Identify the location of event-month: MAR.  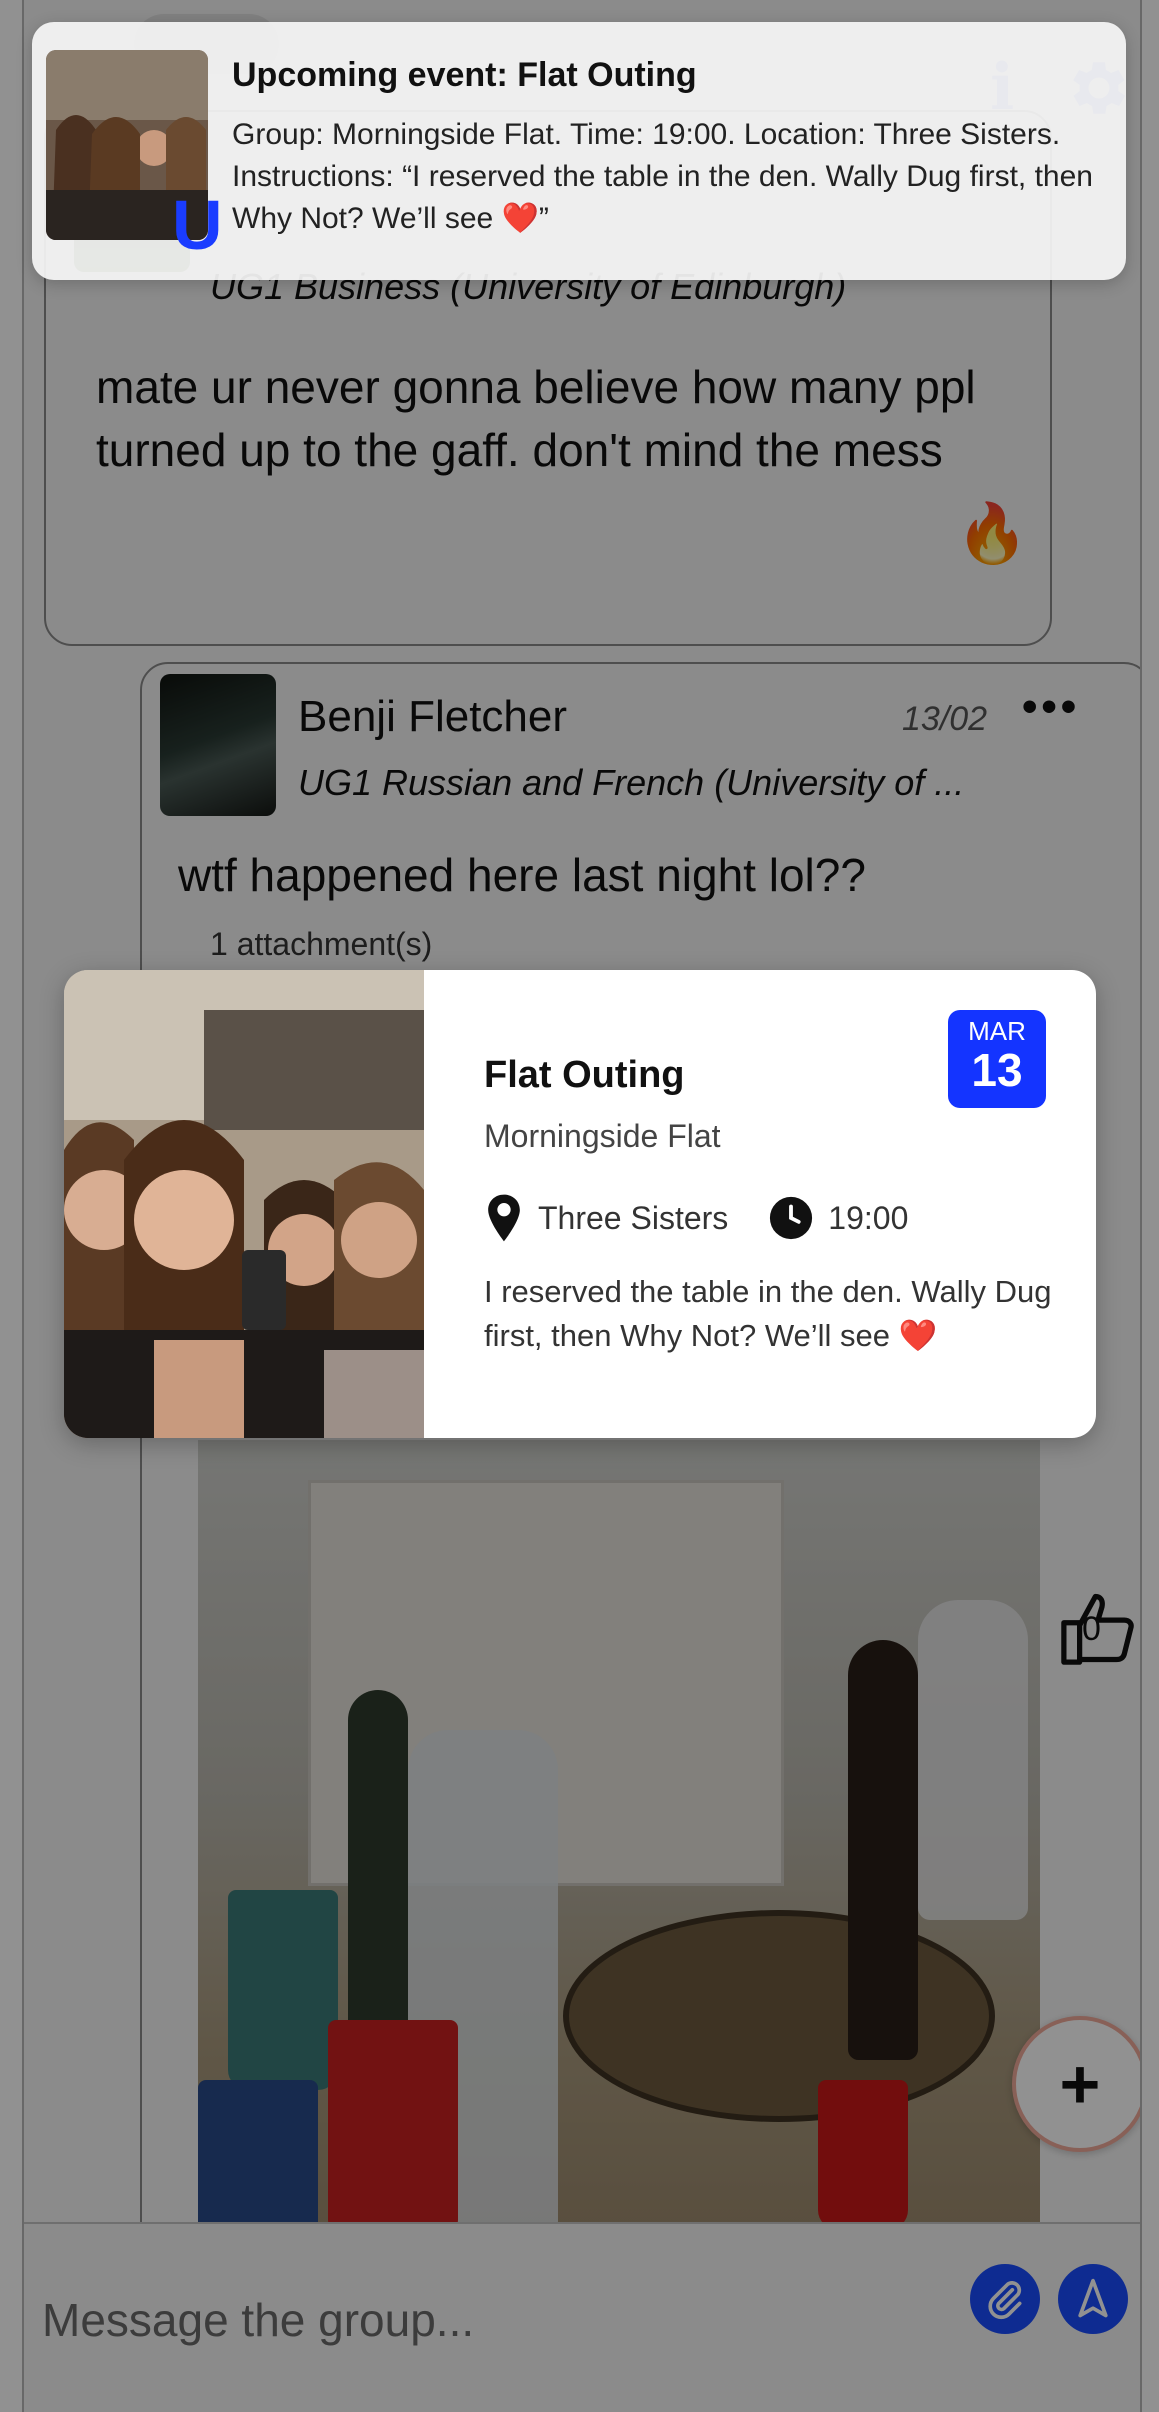
(997, 1031).